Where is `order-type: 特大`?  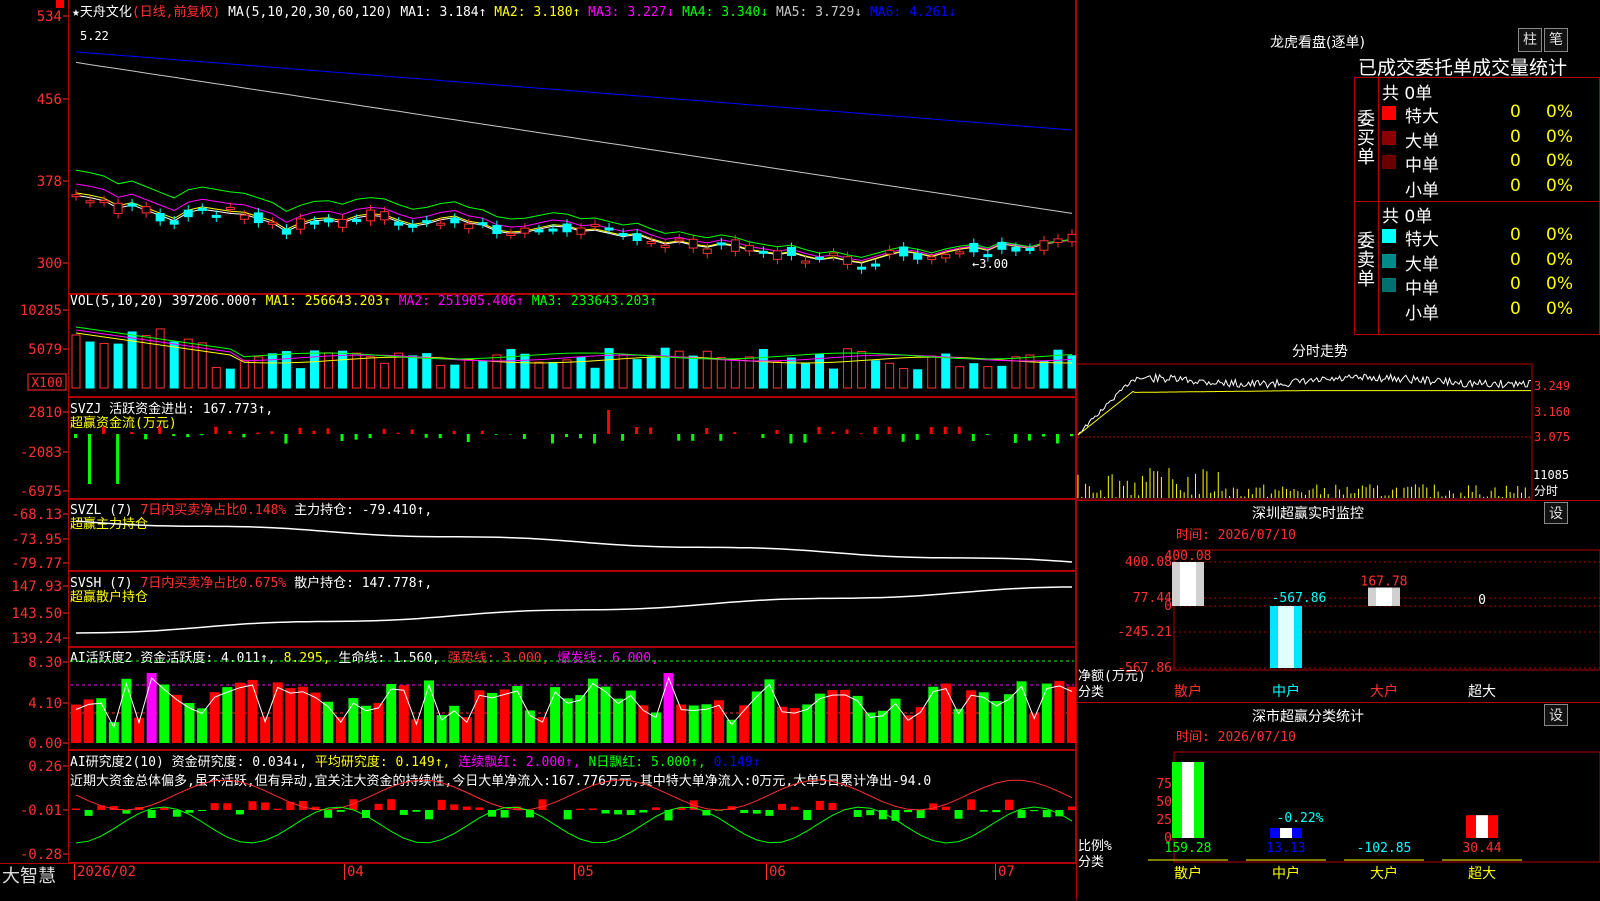 order-type: 特大 is located at coordinates (1422, 237).